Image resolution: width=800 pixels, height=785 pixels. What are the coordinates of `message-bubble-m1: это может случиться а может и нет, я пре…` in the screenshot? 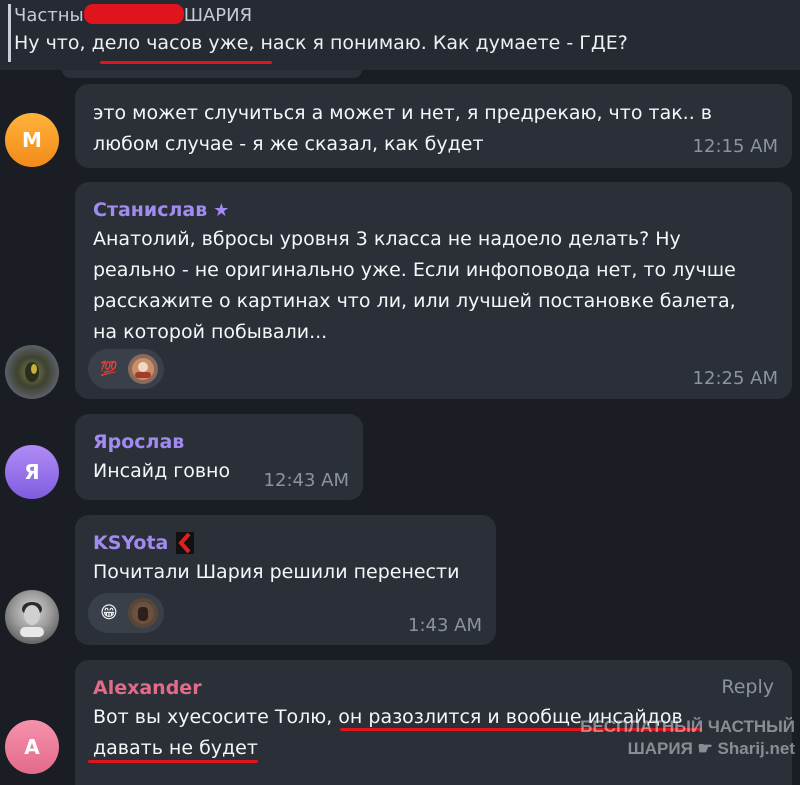 It's located at (433, 126).